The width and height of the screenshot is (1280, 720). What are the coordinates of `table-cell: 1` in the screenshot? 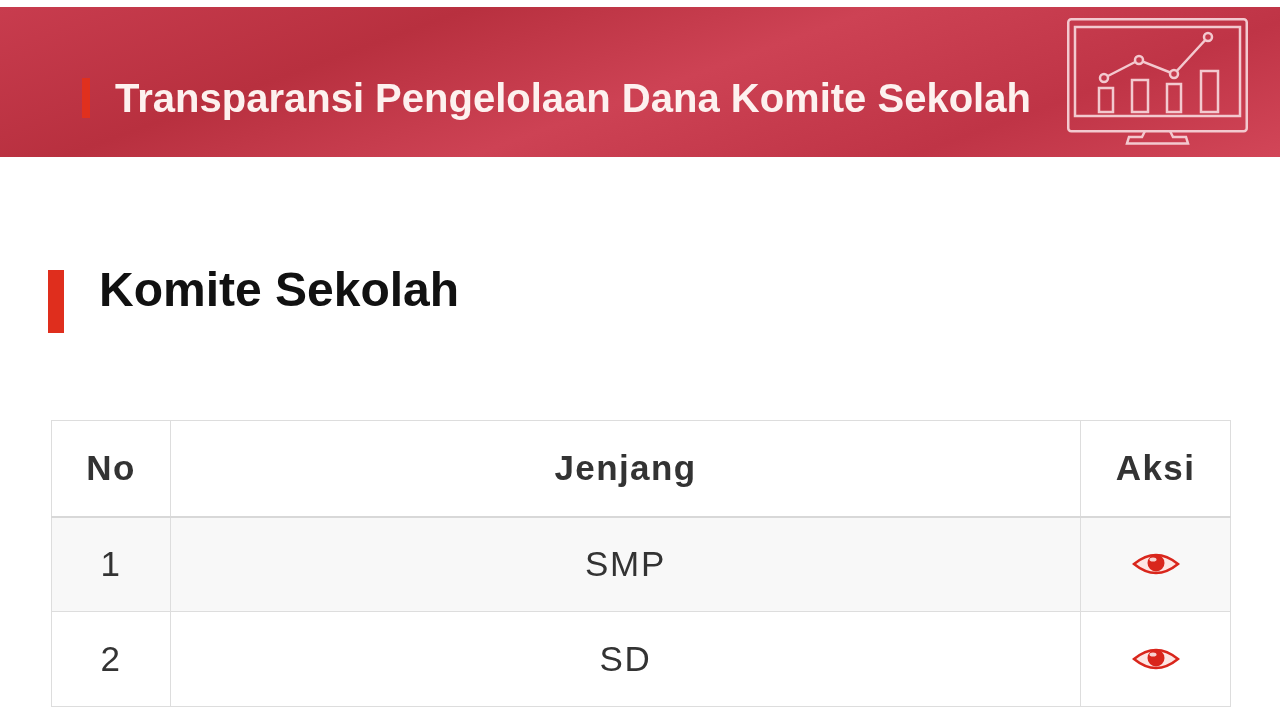 It's located at (111, 564).